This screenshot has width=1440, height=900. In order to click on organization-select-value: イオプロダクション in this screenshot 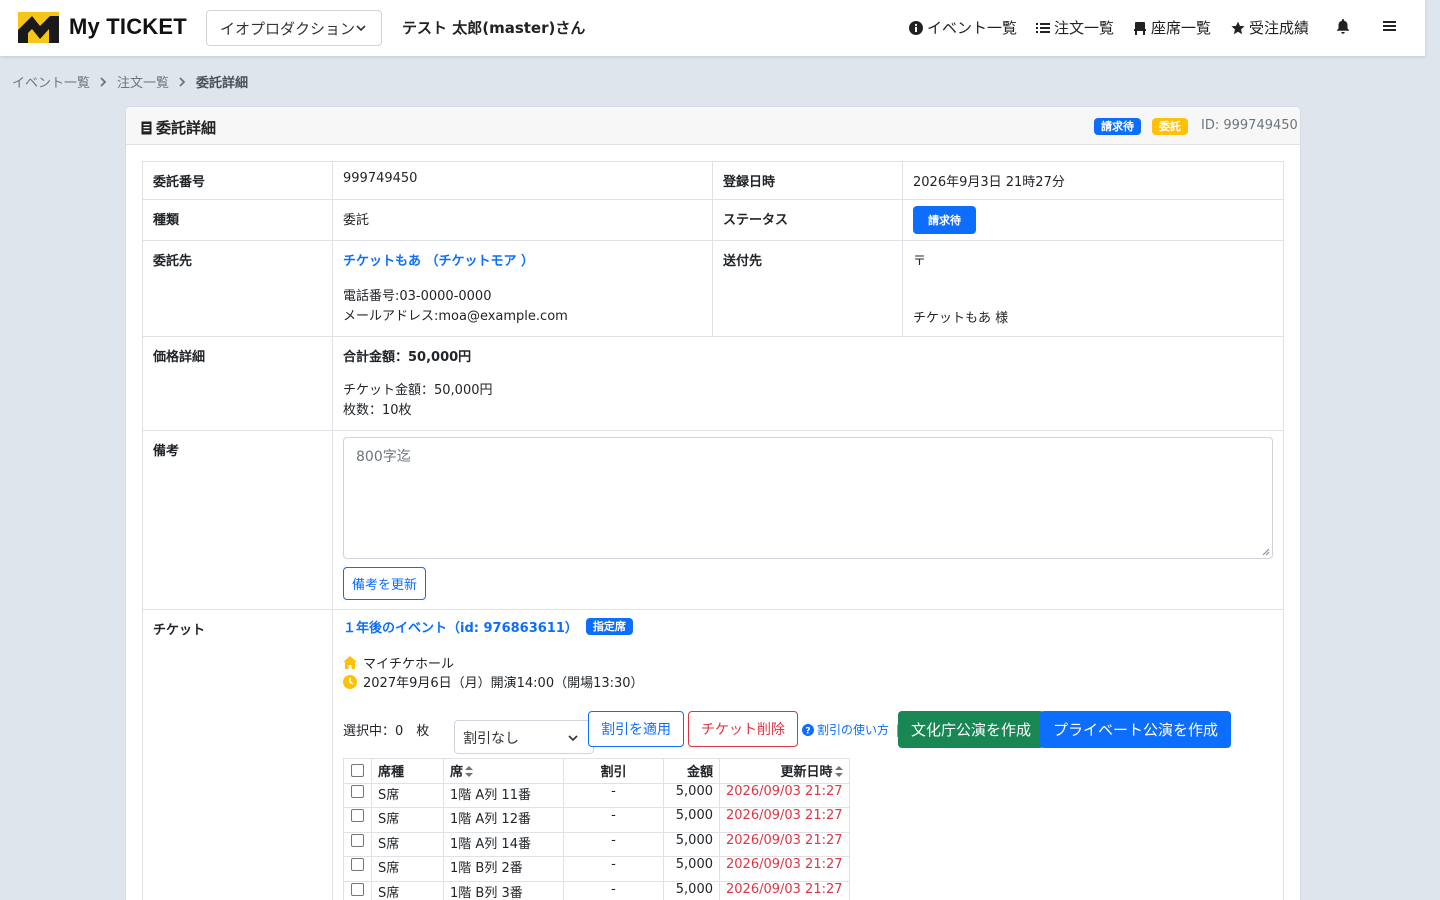, I will do `click(288, 28)`.